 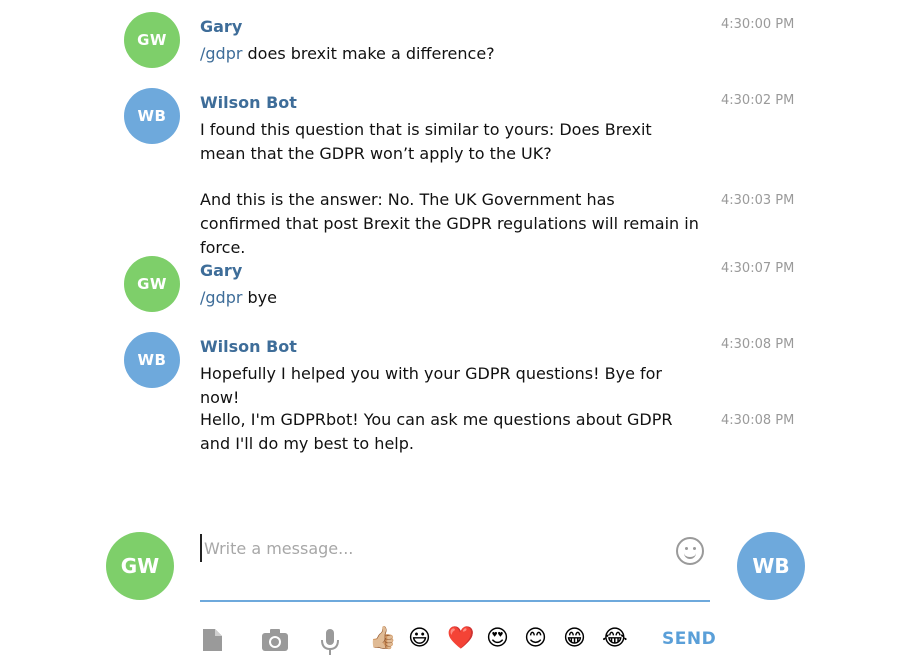 I want to click on joy-emoji-icon: 😂, so click(x=615, y=639).